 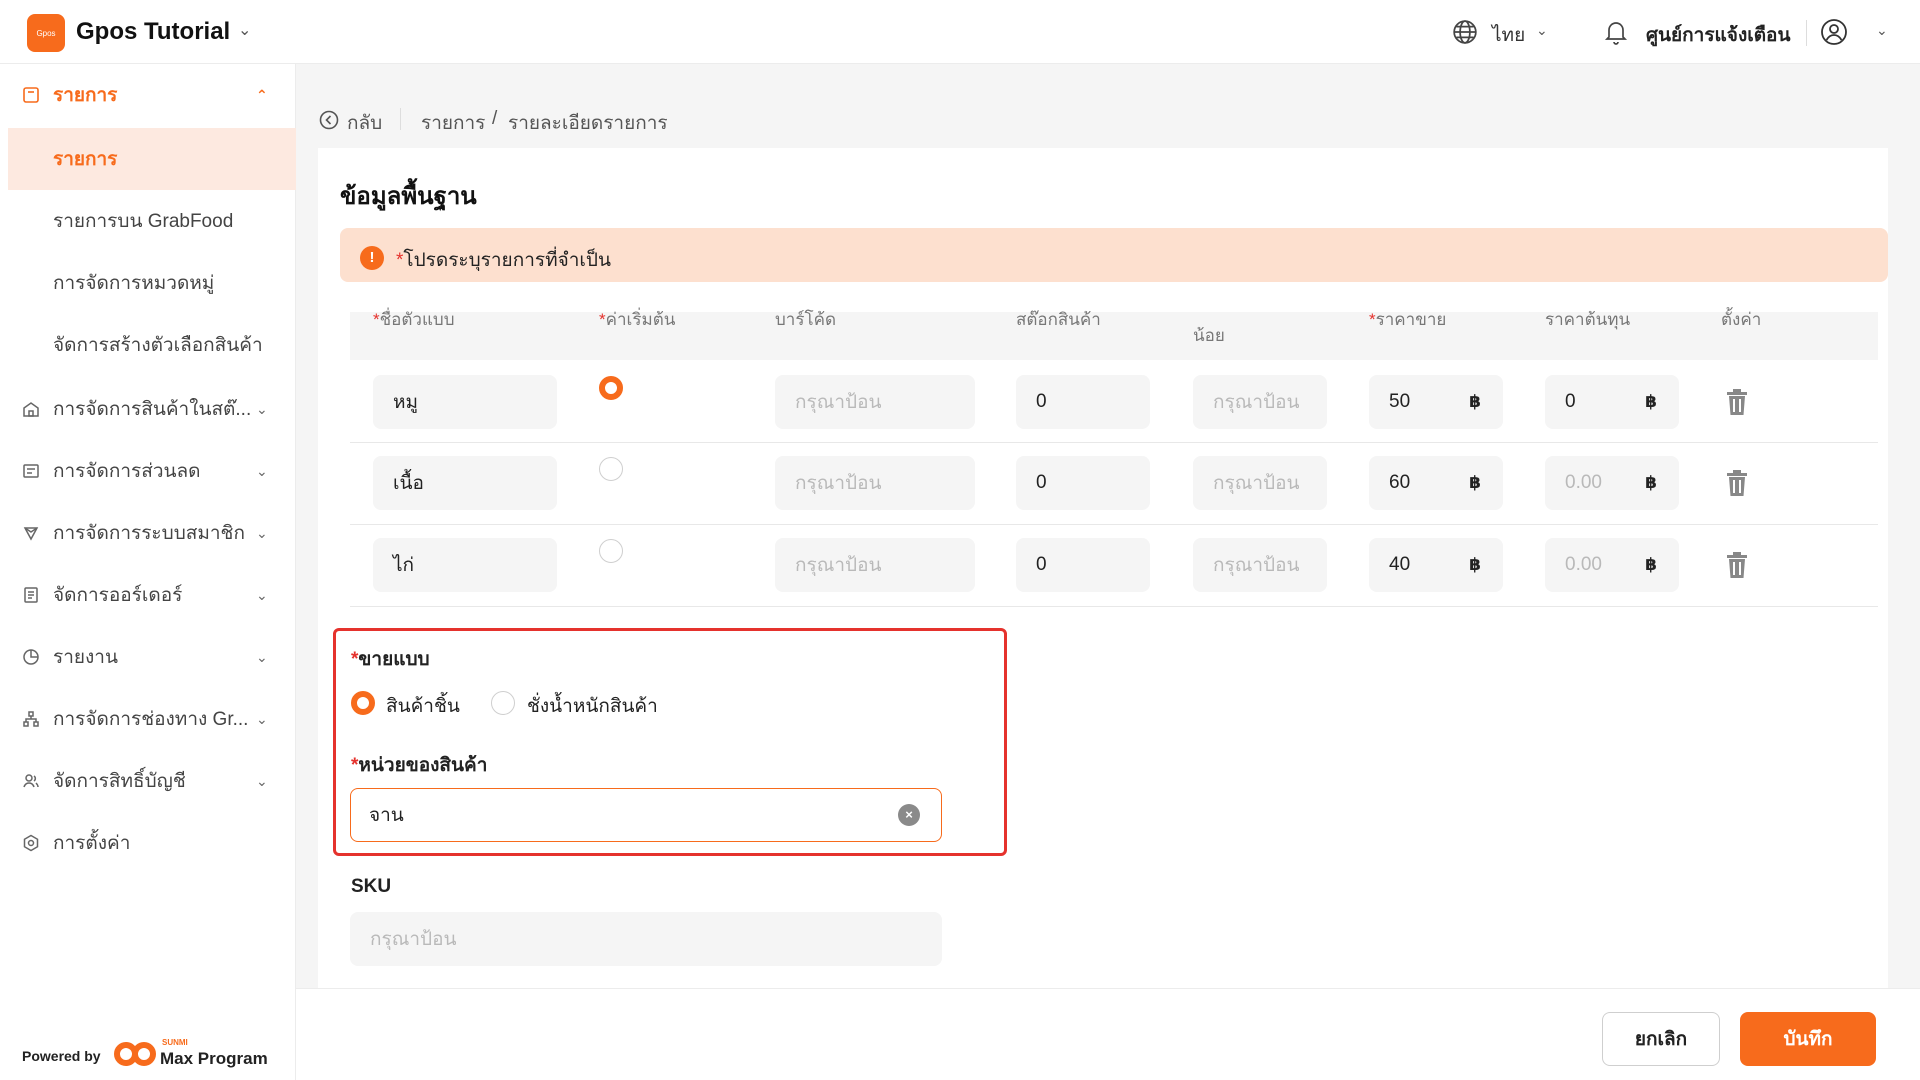 What do you see at coordinates (1616, 32) in the screenshot?
I see `bell-icon` at bounding box center [1616, 32].